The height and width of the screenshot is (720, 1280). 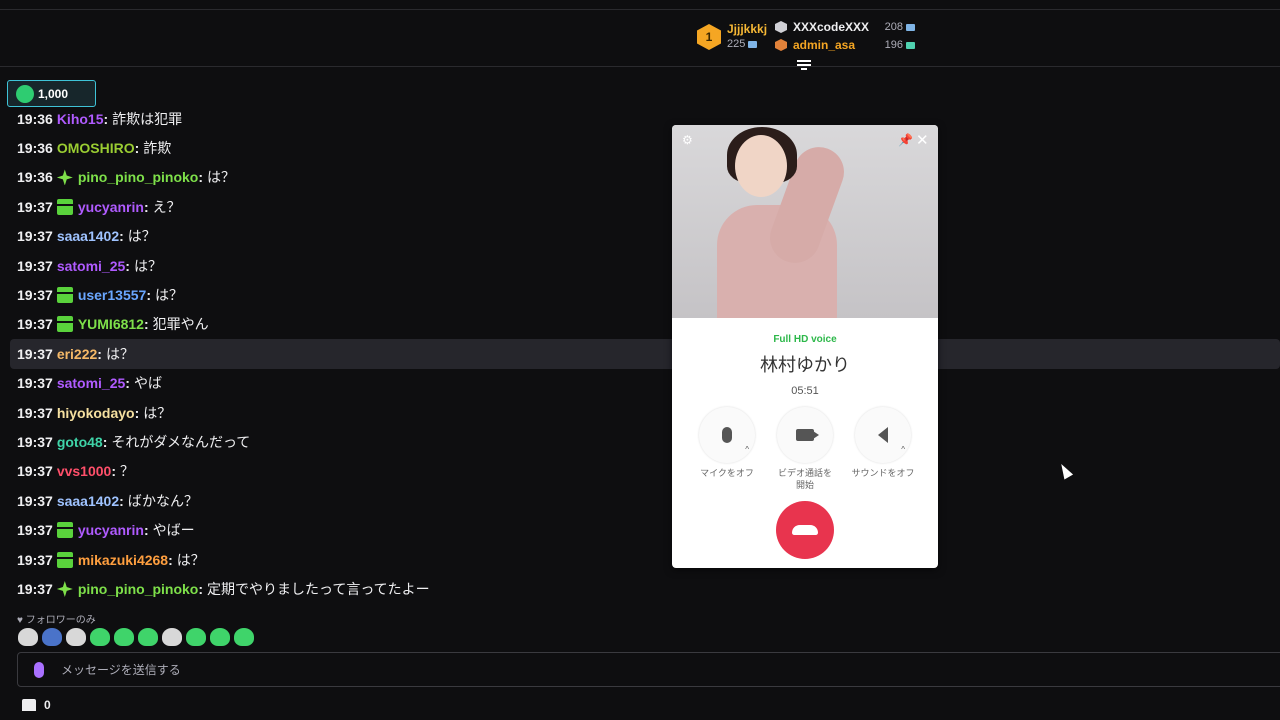 I want to click on leaderboard-row-count: 196, so click(x=893, y=45).